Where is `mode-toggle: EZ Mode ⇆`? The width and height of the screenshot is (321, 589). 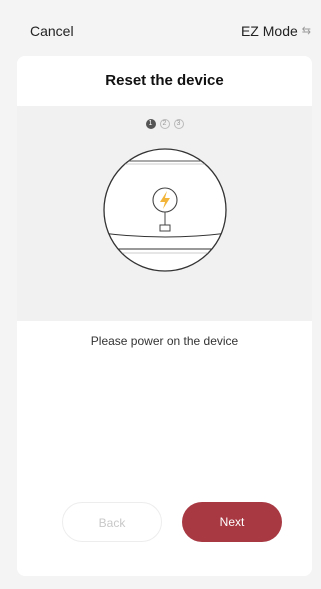
mode-toggle: EZ Mode ⇆ is located at coordinates (276, 31).